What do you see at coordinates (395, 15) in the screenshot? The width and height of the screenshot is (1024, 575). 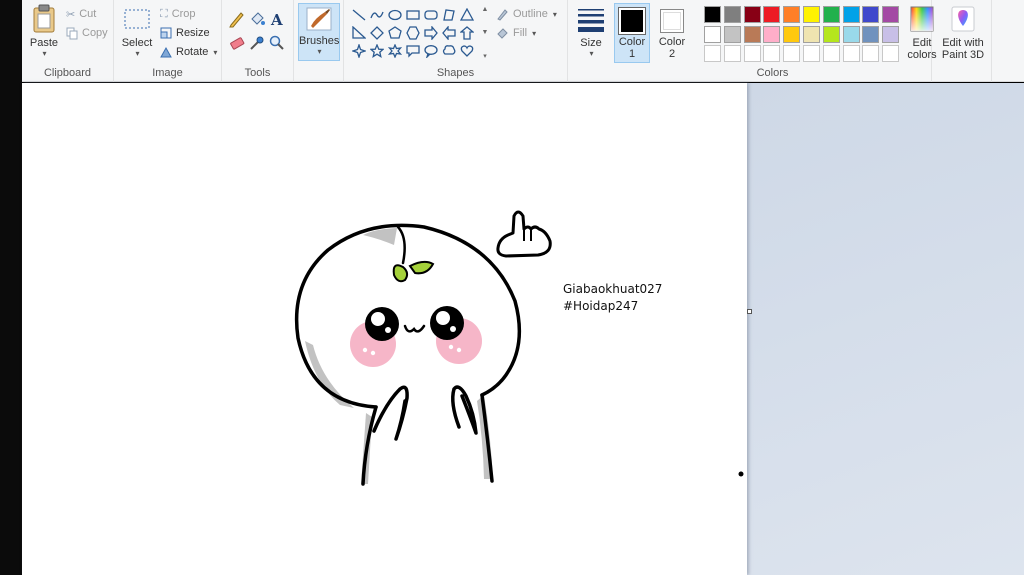 I see `oval-shape-icon` at bounding box center [395, 15].